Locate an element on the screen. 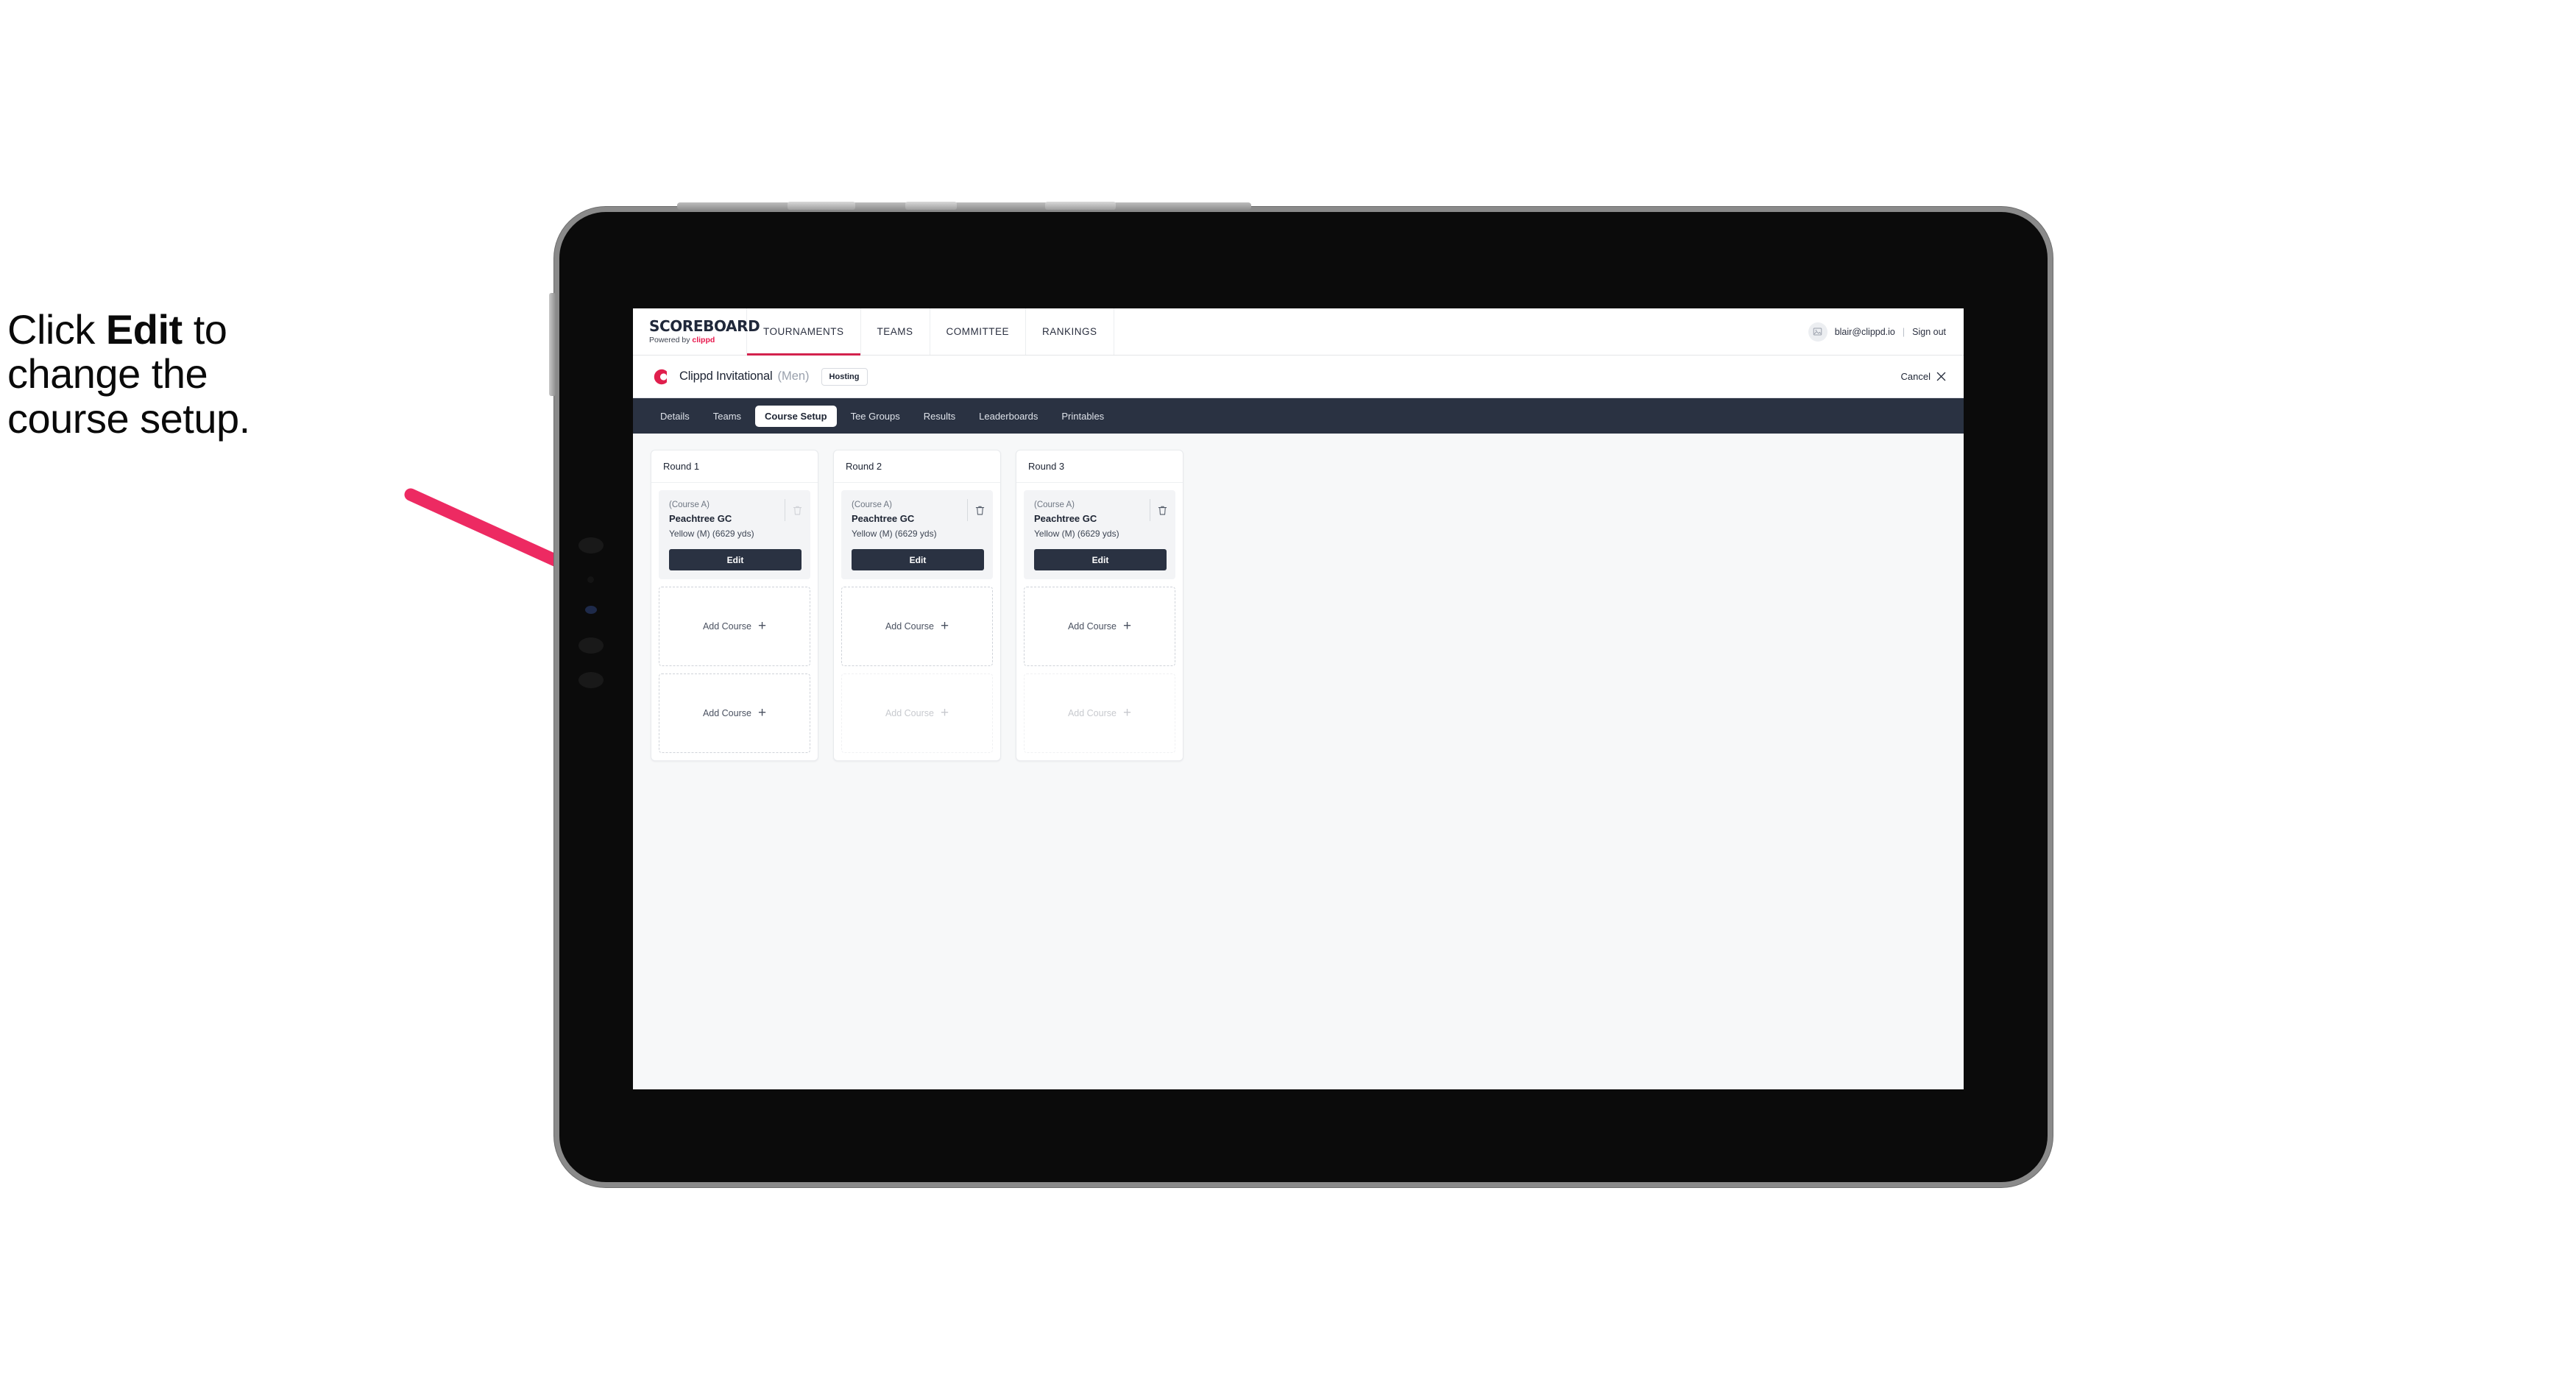 Image resolution: width=2576 pixels, height=1386 pixels. delete-course-button-round2 is located at coordinates (980, 511).